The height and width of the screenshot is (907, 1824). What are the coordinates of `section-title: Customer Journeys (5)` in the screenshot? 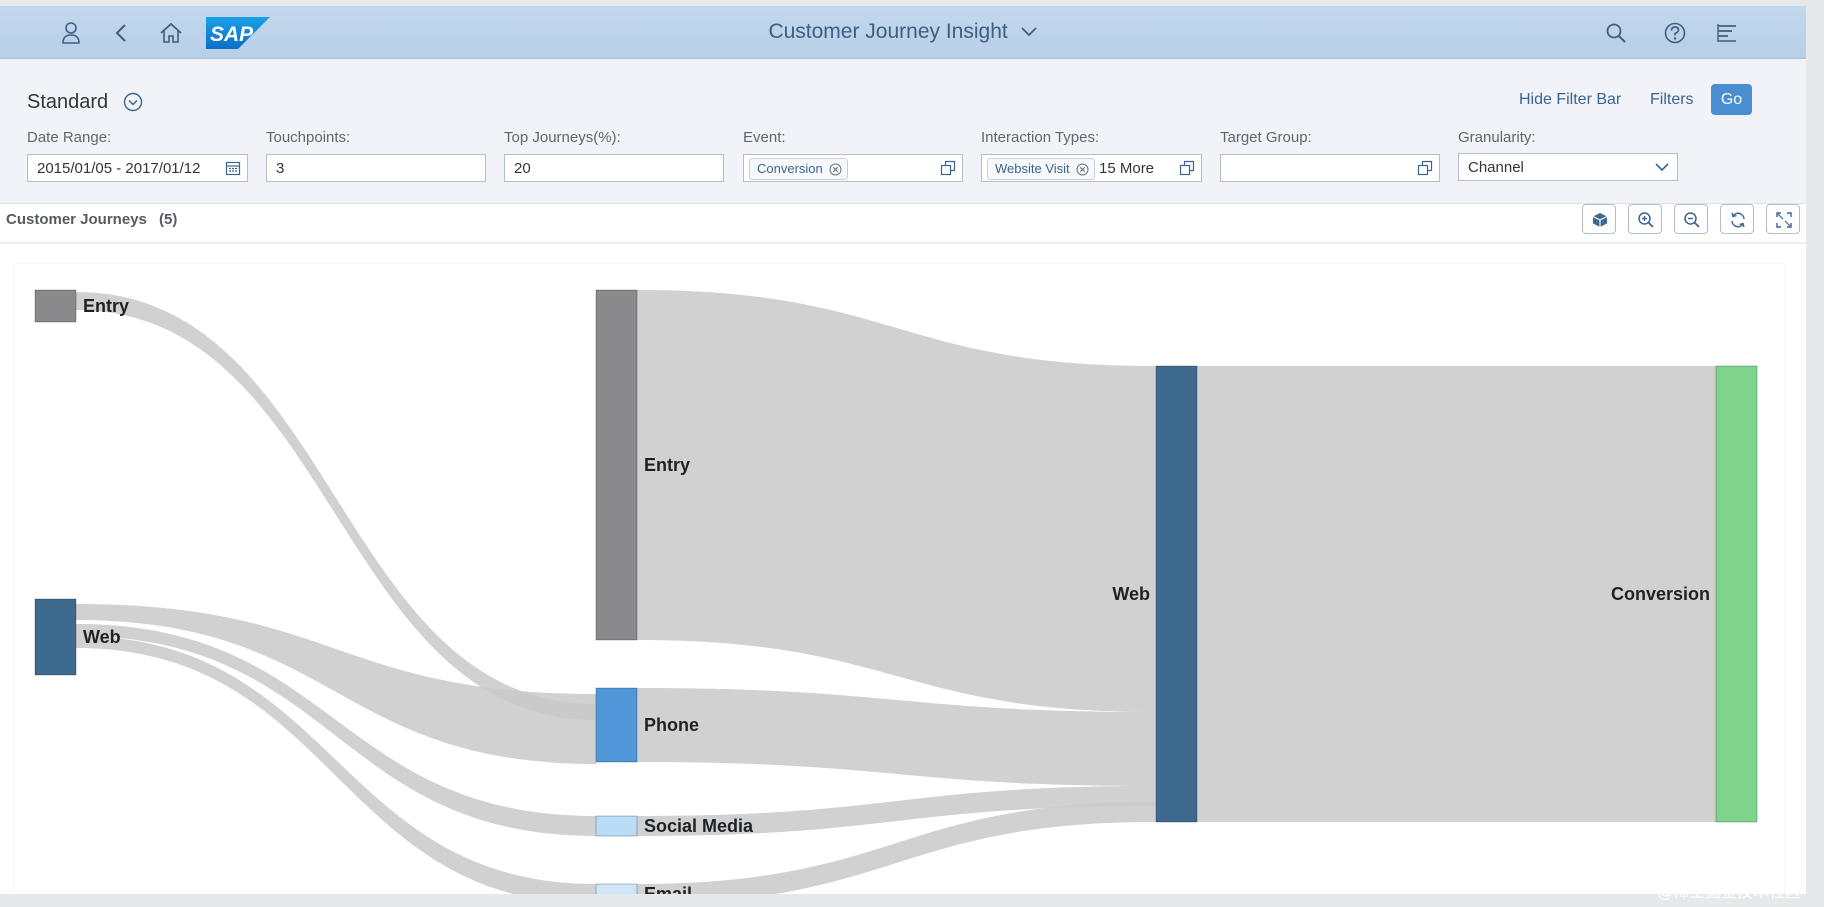 It's located at (91, 219).